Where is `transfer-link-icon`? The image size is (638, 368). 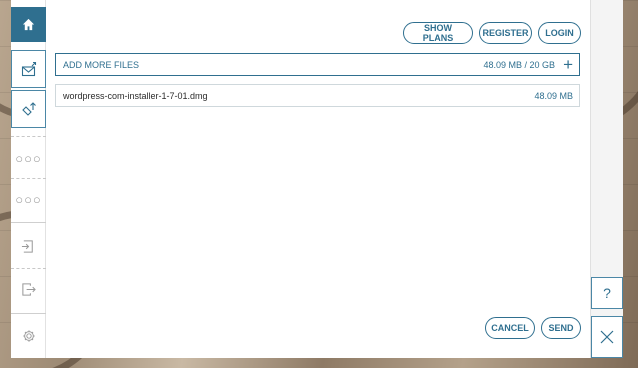 transfer-link-icon is located at coordinates (28, 109).